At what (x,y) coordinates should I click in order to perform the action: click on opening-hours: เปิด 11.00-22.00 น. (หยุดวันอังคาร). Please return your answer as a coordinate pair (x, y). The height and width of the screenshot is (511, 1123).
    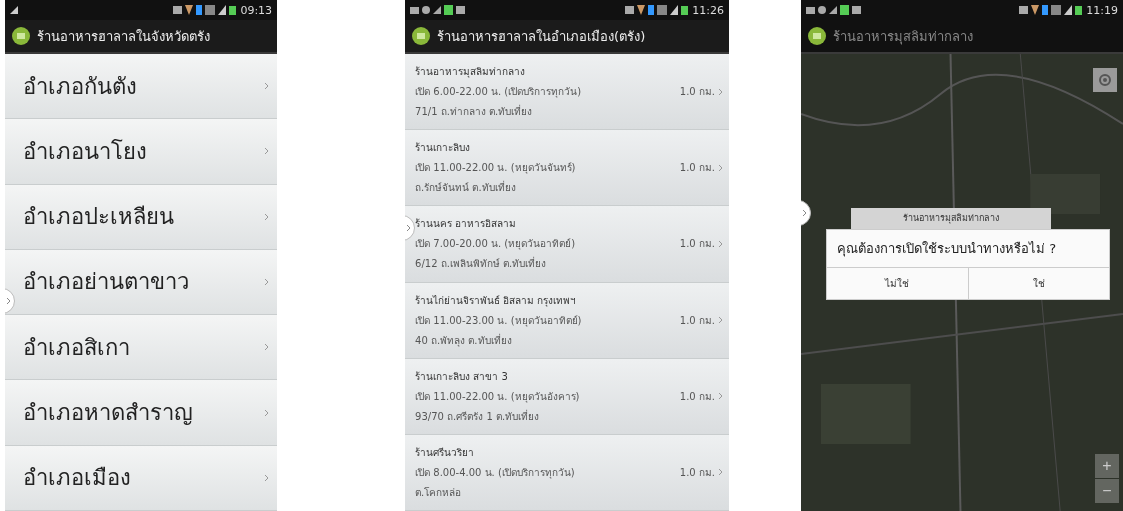
    Looking at the image, I should click on (498, 396).